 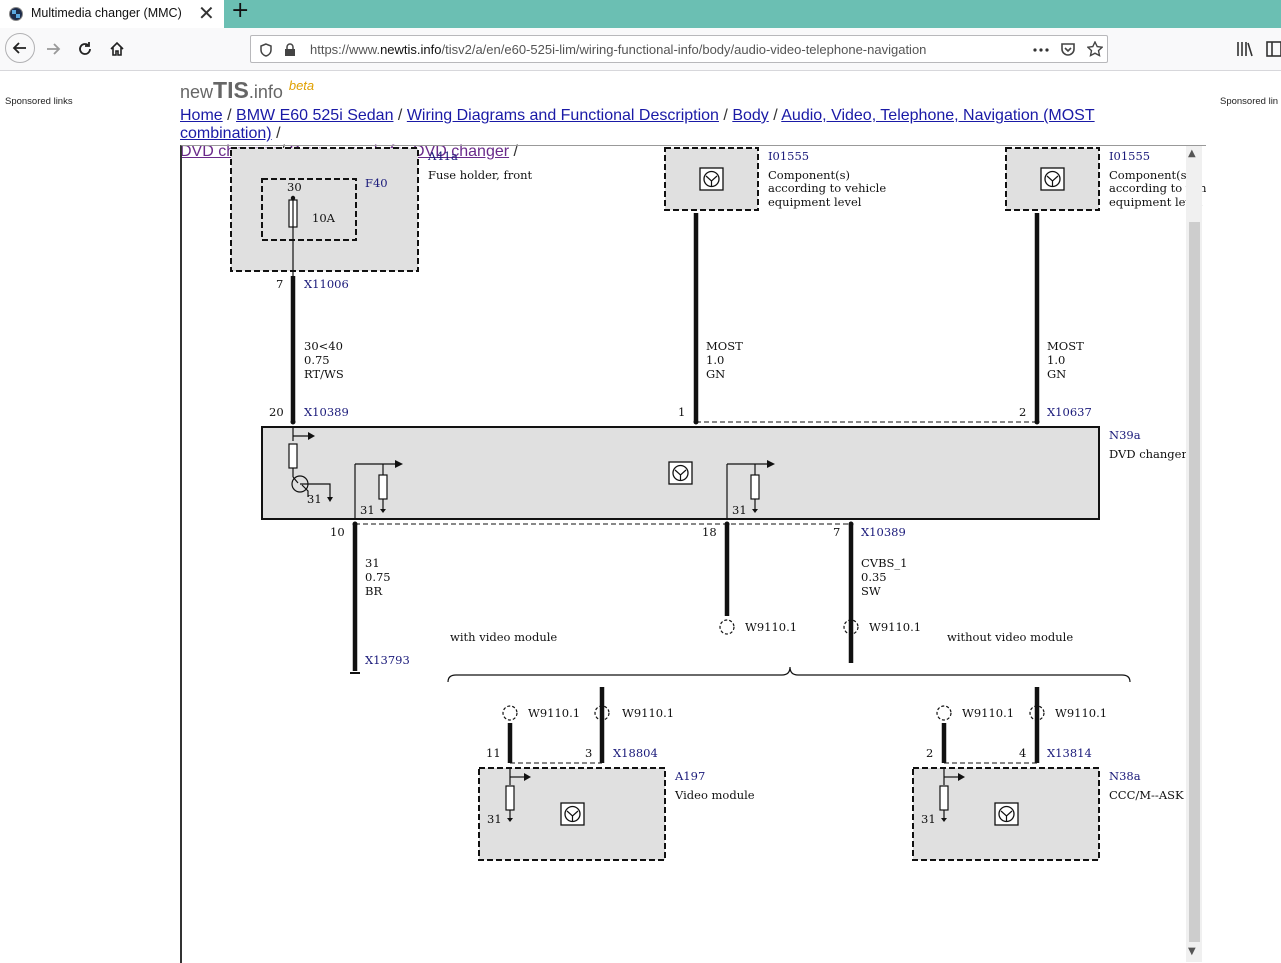 I want to click on svg-text: 0.35, so click(x=874, y=577).